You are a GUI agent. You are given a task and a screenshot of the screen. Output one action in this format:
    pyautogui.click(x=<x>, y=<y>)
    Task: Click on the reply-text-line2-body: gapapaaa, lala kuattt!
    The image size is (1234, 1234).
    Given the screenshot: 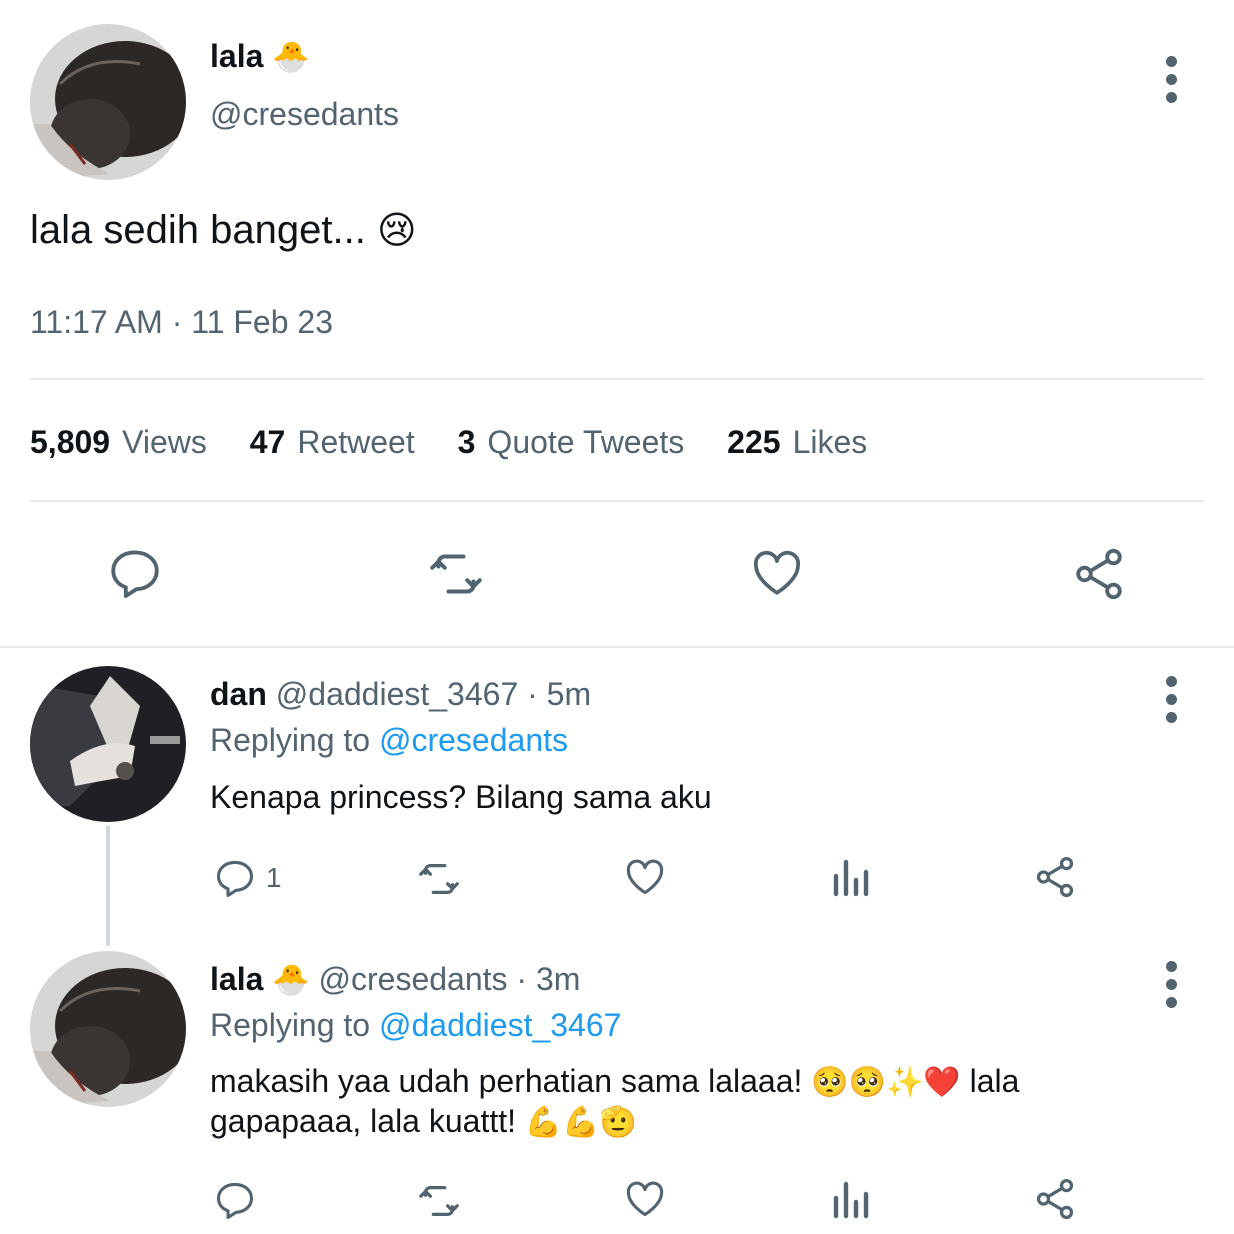 What is the action you would take?
    pyautogui.click(x=363, y=1121)
    